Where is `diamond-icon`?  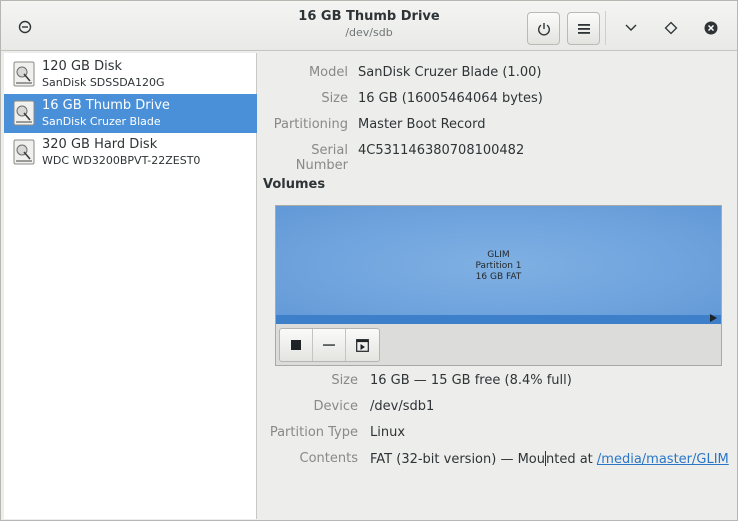 diamond-icon is located at coordinates (671, 28).